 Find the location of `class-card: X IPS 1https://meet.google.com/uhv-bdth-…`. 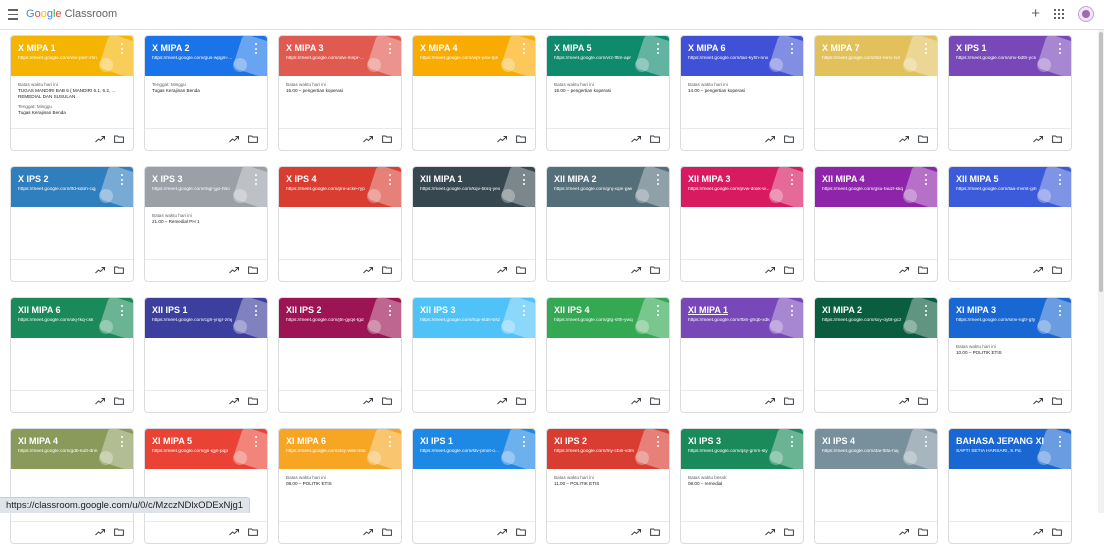

class-card: X IPS 1https://meet.google.com/uhv-bdth-… is located at coordinates (1010, 93).